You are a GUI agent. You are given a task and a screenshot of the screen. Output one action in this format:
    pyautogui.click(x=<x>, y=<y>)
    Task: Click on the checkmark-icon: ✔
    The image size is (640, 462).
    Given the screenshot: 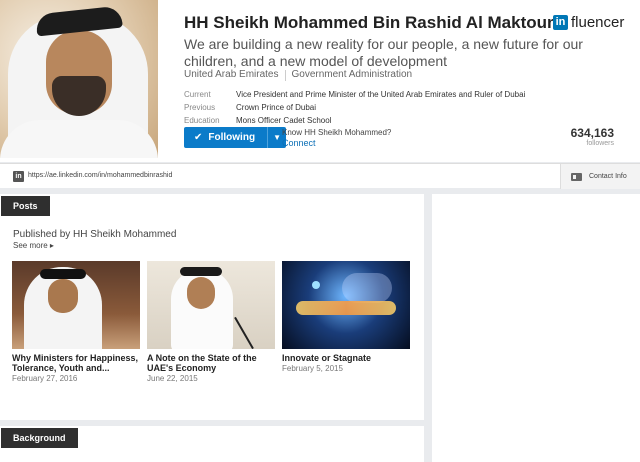 What is the action you would take?
    pyautogui.click(x=198, y=137)
    